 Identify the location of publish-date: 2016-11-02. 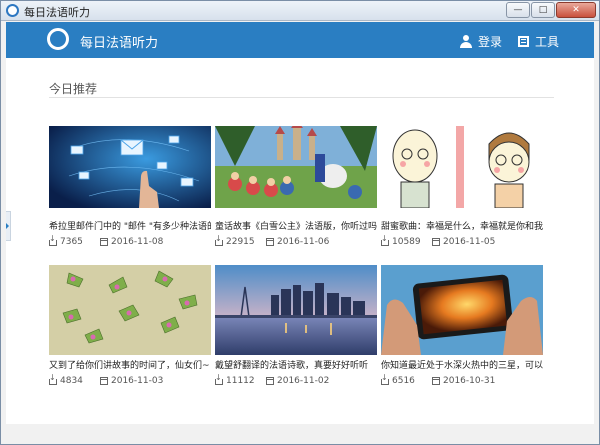
(303, 381).